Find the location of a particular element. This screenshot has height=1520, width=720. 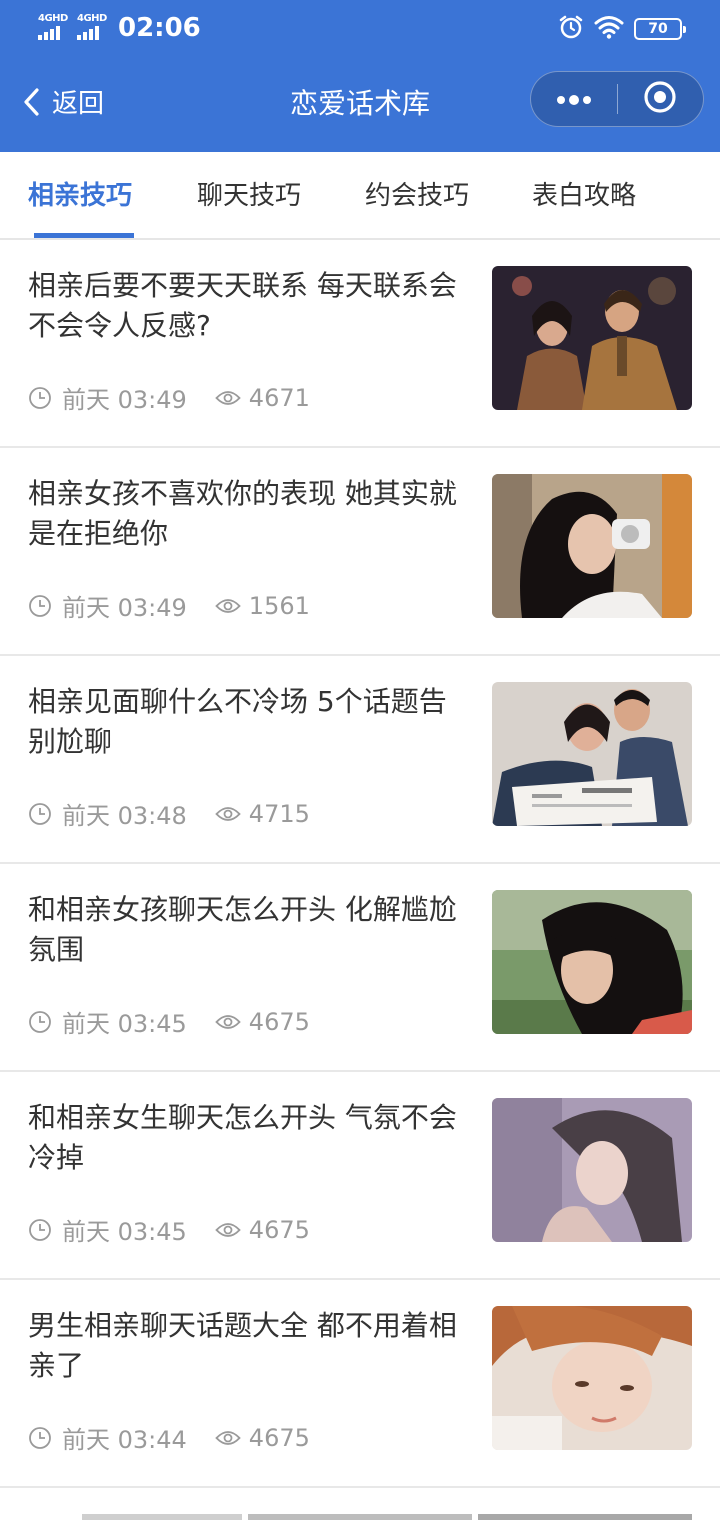

article-meta: 前天 03:48 4715 is located at coordinates (169, 813).